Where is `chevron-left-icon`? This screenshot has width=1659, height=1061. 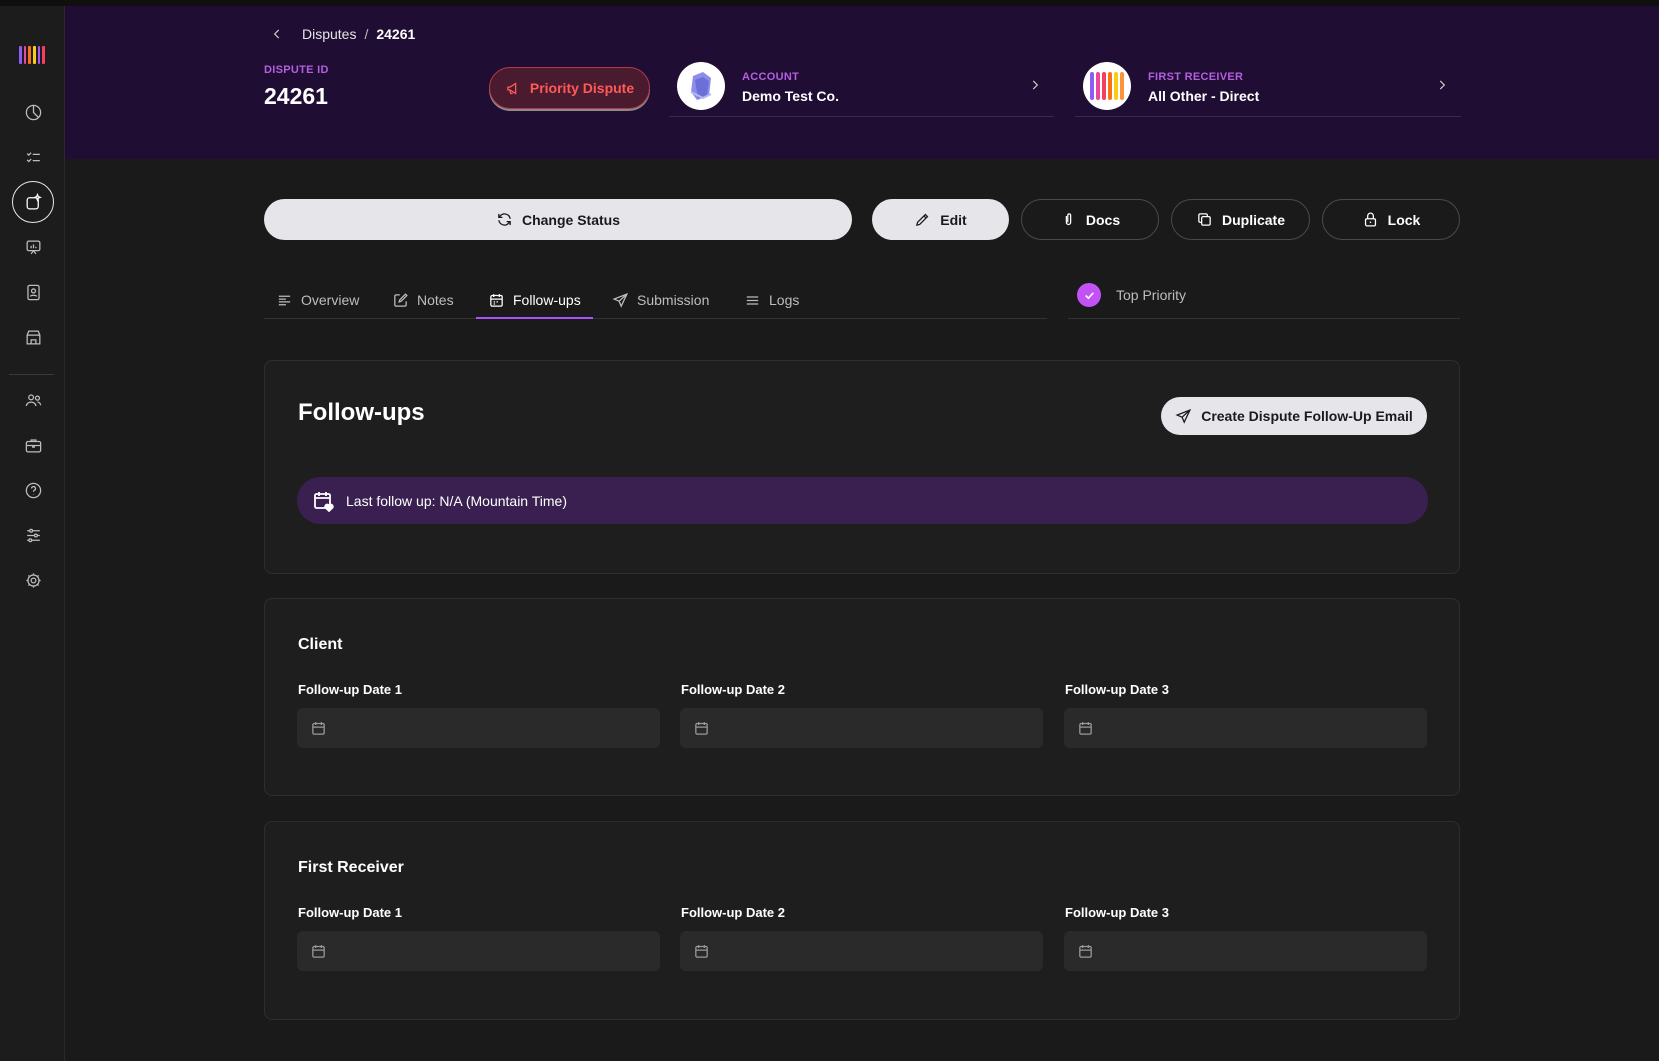 chevron-left-icon is located at coordinates (277, 34).